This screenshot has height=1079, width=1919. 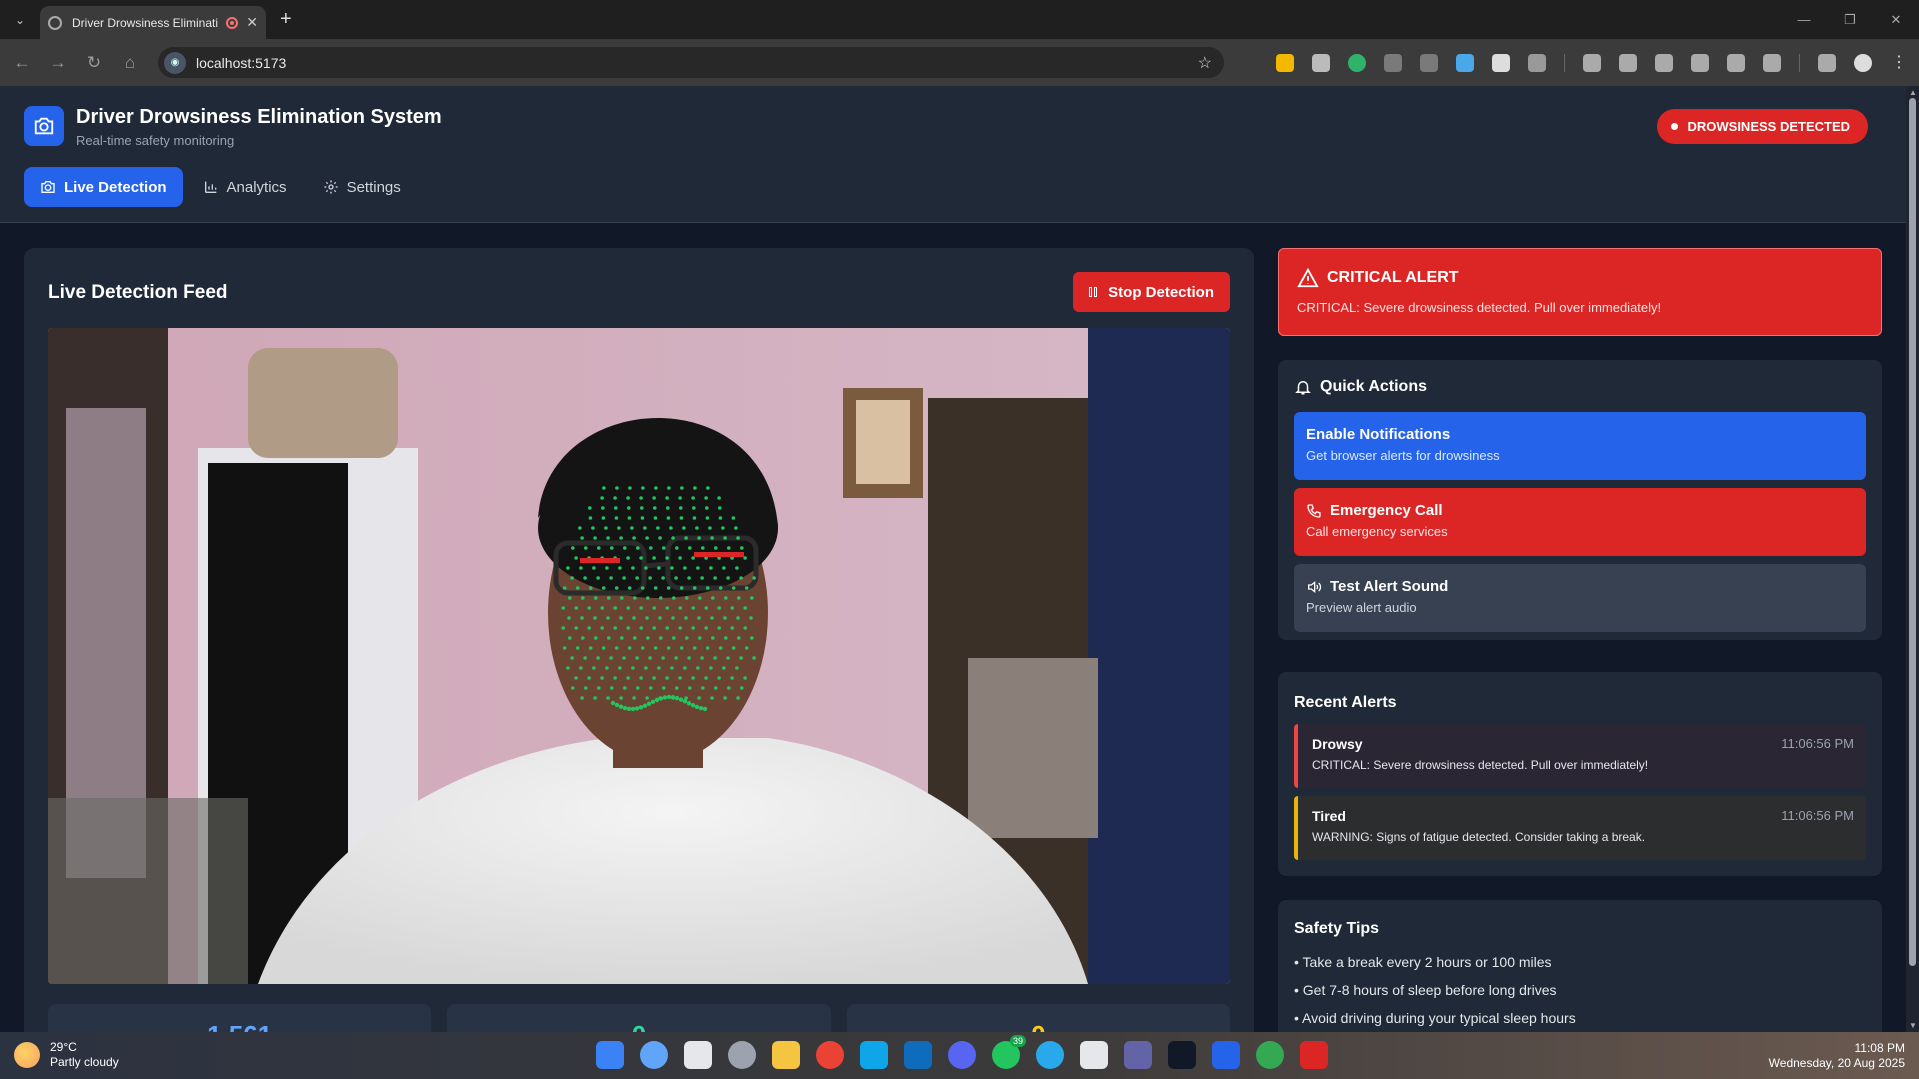 I want to click on teams-icon, so click(x=1138, y=1055).